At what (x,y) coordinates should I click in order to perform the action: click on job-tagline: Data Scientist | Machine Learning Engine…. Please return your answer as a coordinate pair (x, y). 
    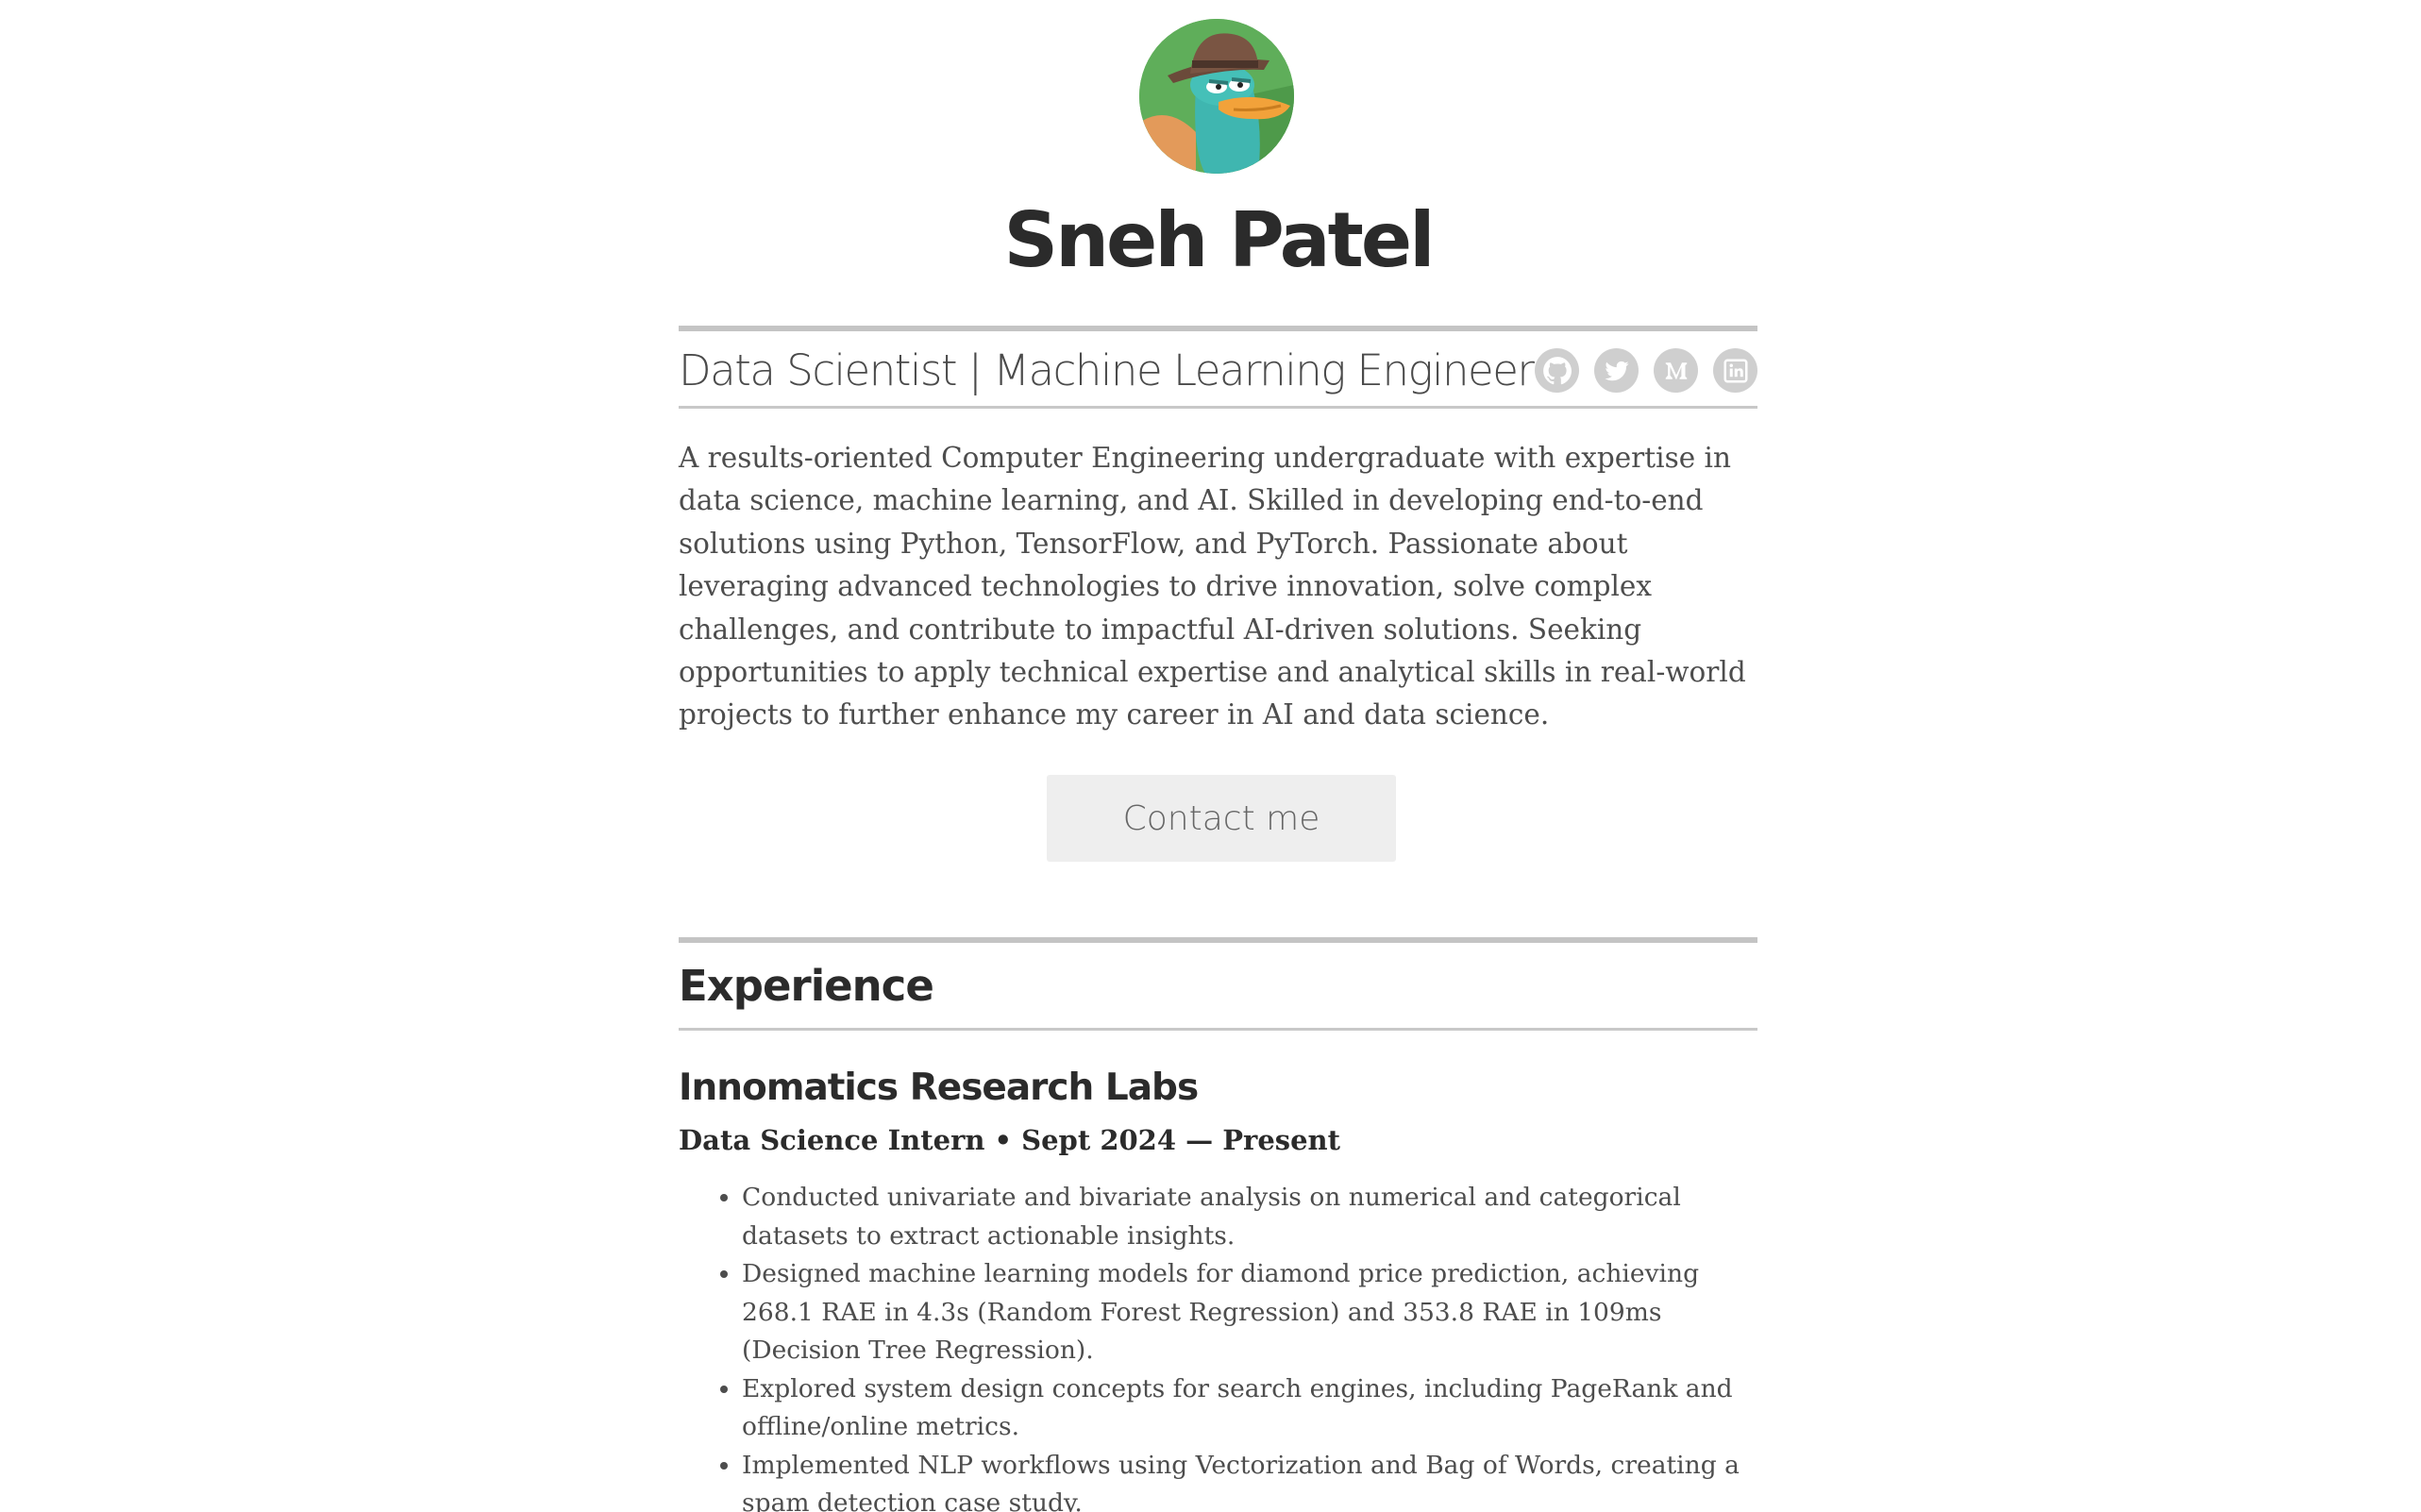
    Looking at the image, I should click on (1107, 370).